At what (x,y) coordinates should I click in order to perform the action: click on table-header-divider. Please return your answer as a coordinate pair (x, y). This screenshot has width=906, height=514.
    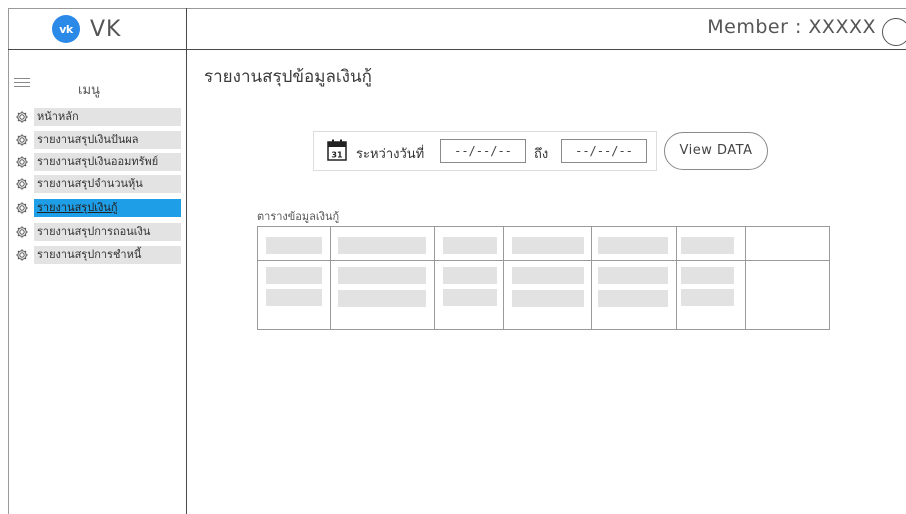
    Looking at the image, I should click on (543, 260).